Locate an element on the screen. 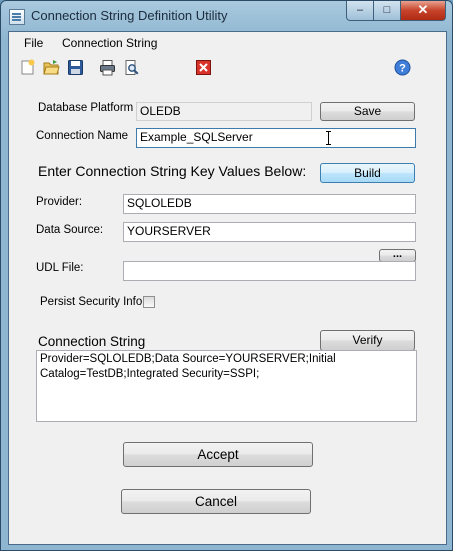 This screenshot has height=551, width=453. connection-string-heading: Connection String is located at coordinates (92, 341).